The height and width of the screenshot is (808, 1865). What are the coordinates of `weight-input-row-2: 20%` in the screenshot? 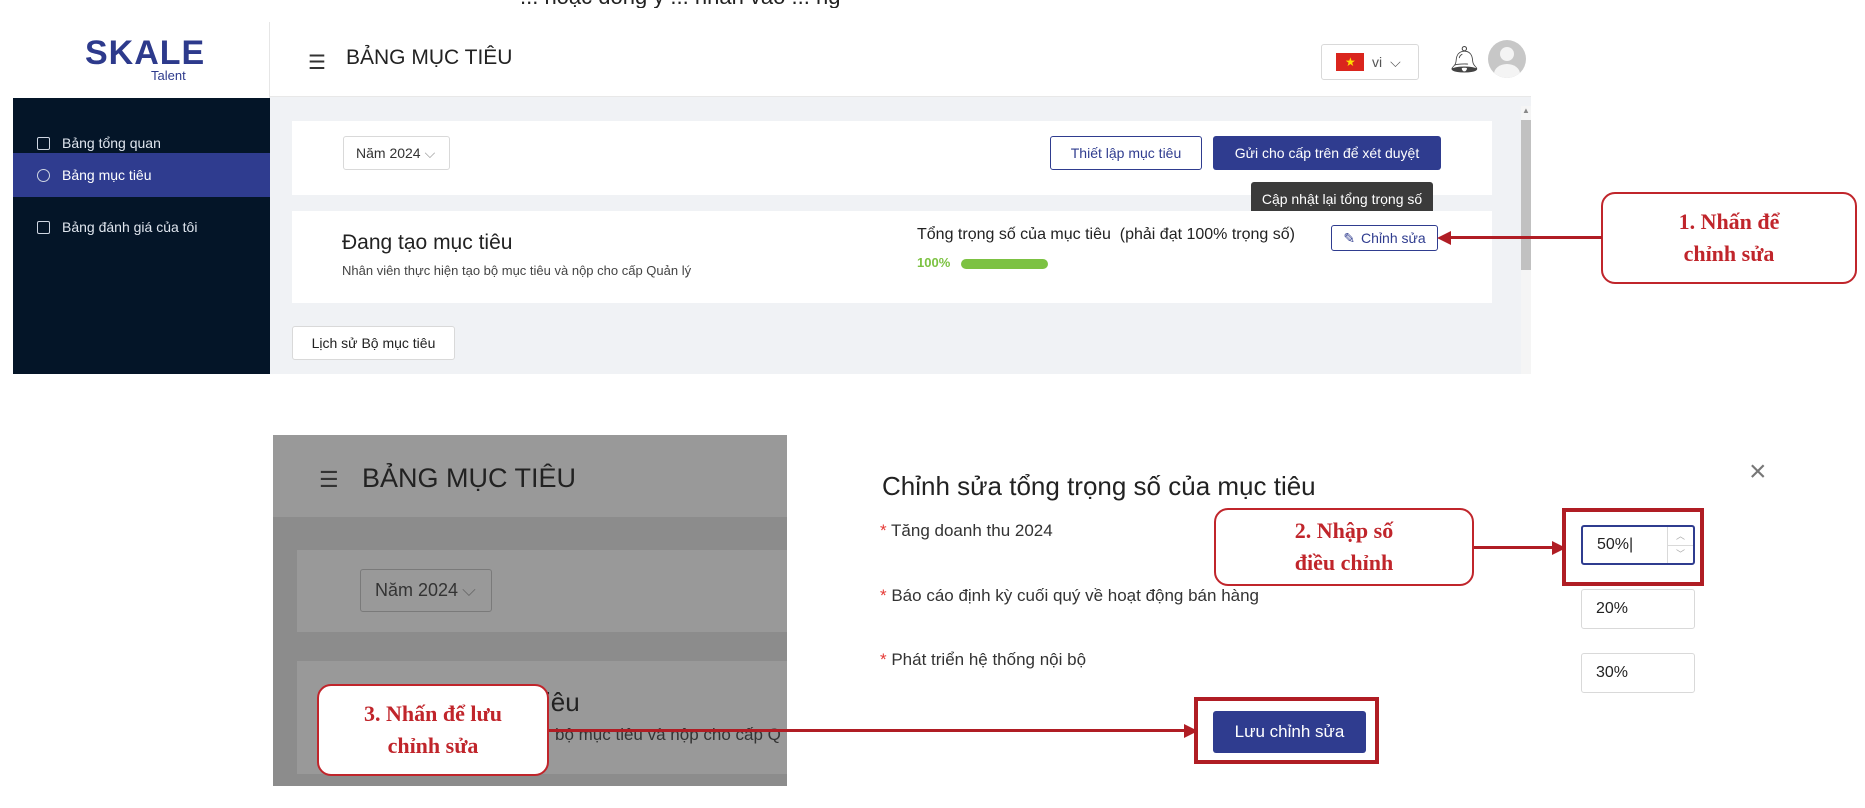 It's located at (1638, 609).